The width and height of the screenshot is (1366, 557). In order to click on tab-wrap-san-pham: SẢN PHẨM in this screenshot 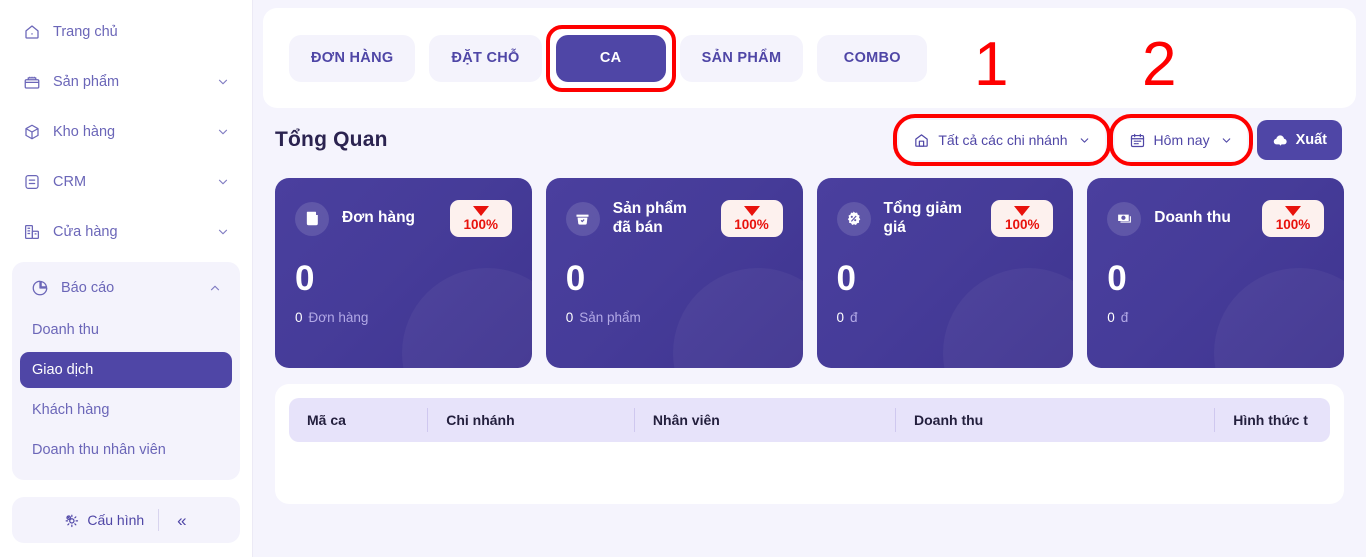, I will do `click(741, 58)`.